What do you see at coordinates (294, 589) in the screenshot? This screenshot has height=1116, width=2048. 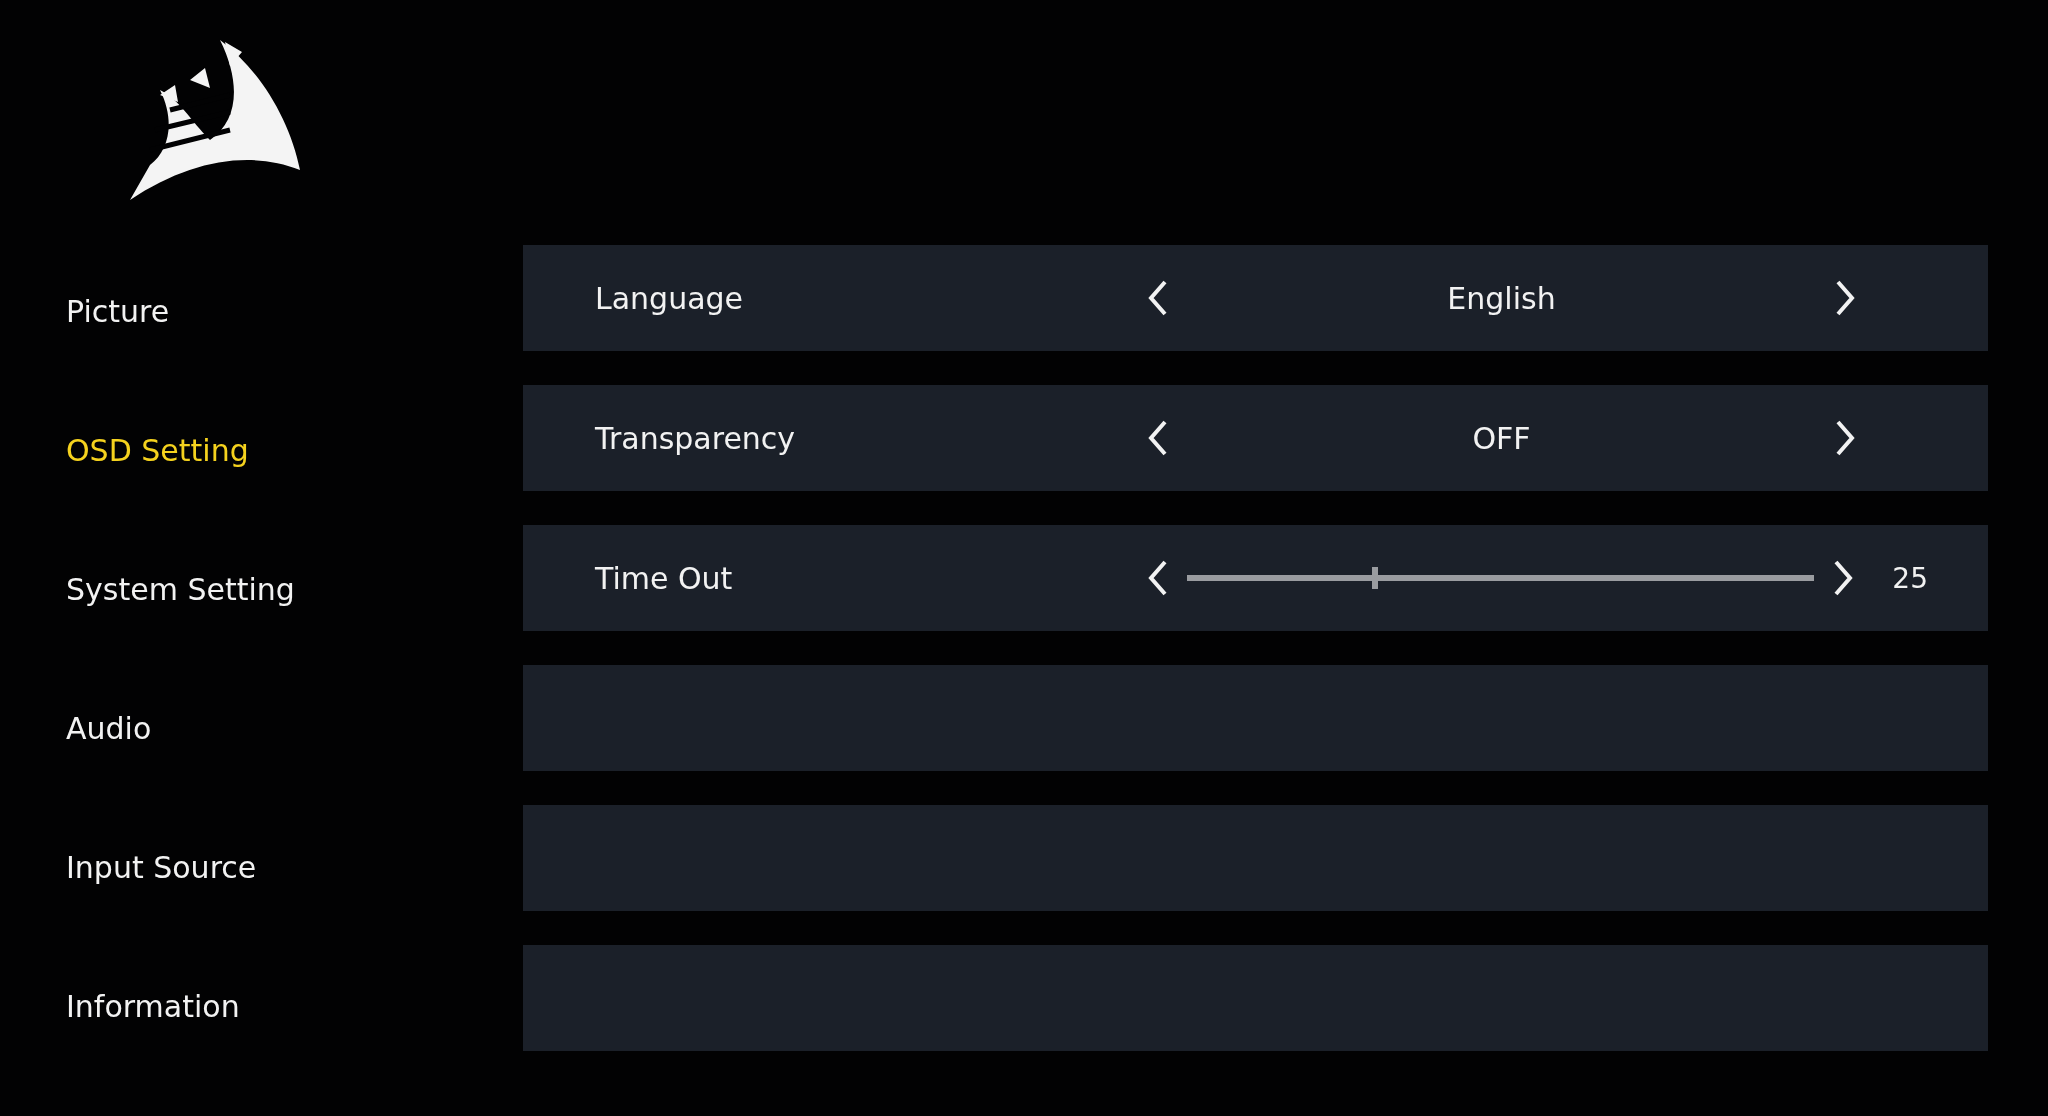 I see `menu-item: System Setting` at bounding box center [294, 589].